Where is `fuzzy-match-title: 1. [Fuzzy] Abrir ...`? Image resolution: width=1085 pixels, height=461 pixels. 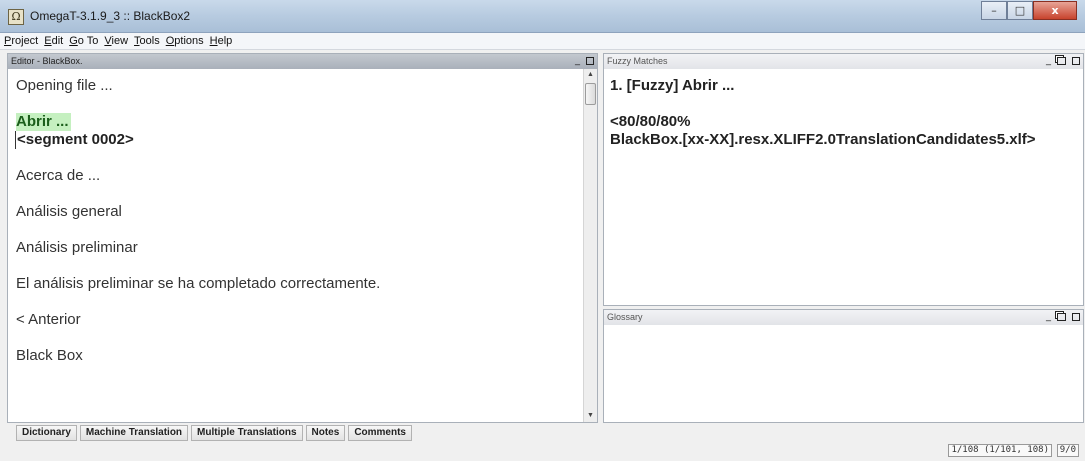
fuzzy-match-title: 1. [Fuzzy] Abrir ... is located at coordinates (846, 86).